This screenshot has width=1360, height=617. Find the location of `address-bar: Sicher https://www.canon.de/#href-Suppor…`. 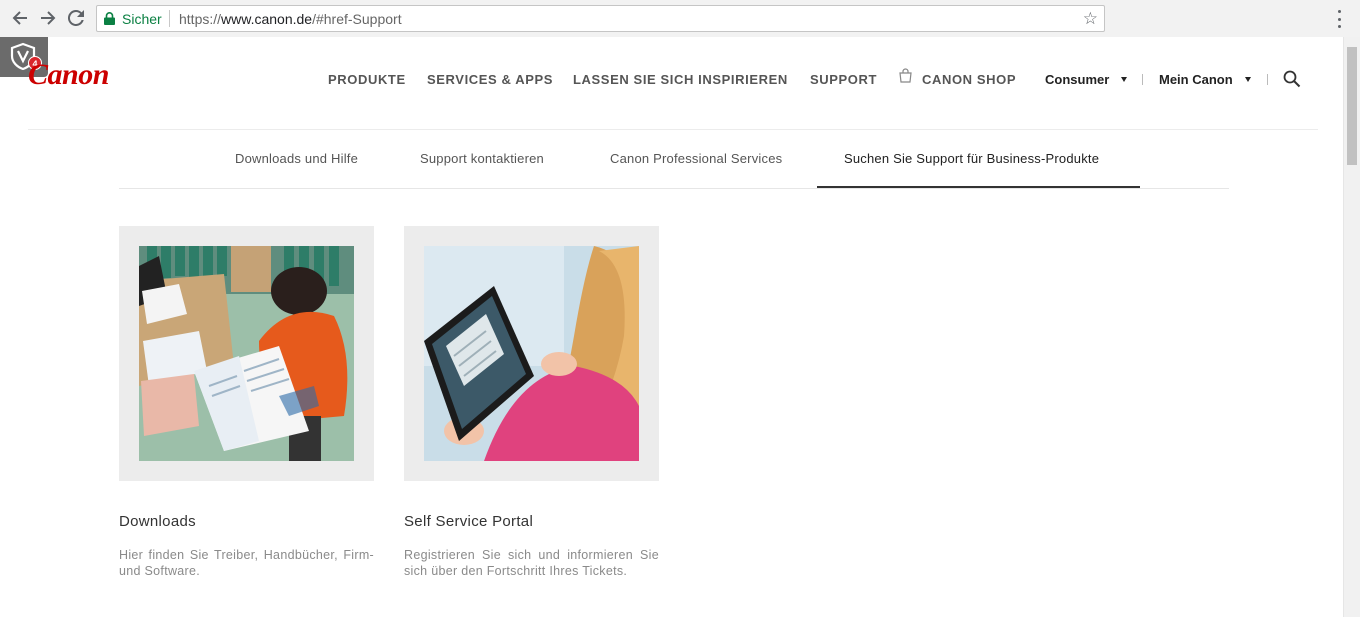

address-bar: Sicher https://www.canon.de/#href-Suppor… is located at coordinates (600, 18).